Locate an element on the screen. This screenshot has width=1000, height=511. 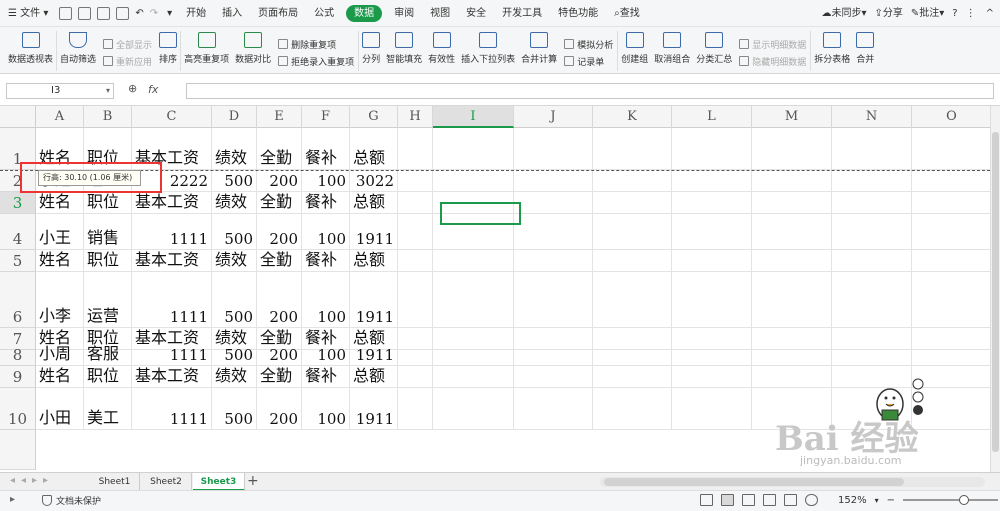
select-all-corner is located at coordinates (18, 117).